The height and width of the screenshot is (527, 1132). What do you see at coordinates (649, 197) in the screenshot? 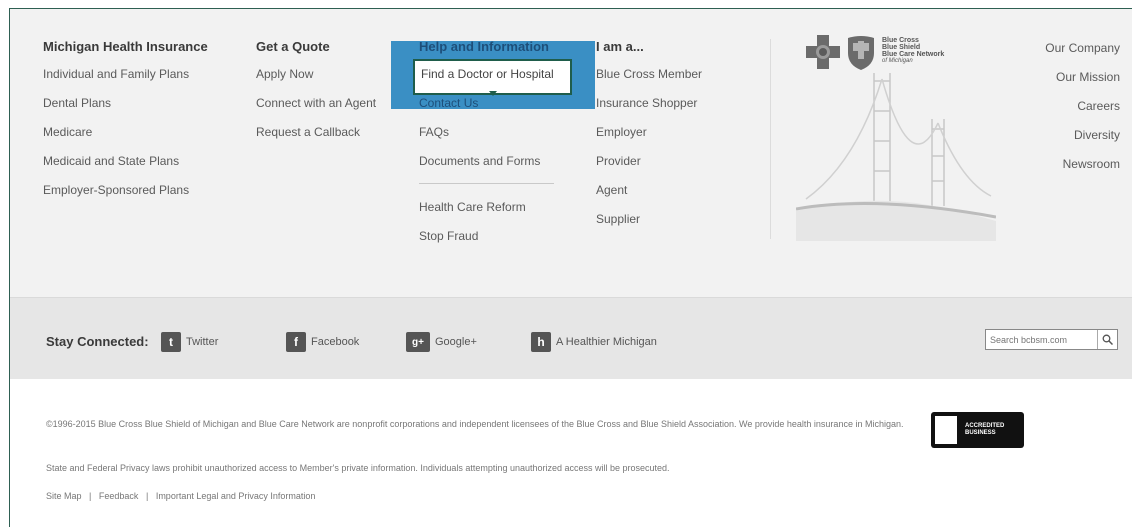
I see `link-agent: Agent` at bounding box center [649, 197].